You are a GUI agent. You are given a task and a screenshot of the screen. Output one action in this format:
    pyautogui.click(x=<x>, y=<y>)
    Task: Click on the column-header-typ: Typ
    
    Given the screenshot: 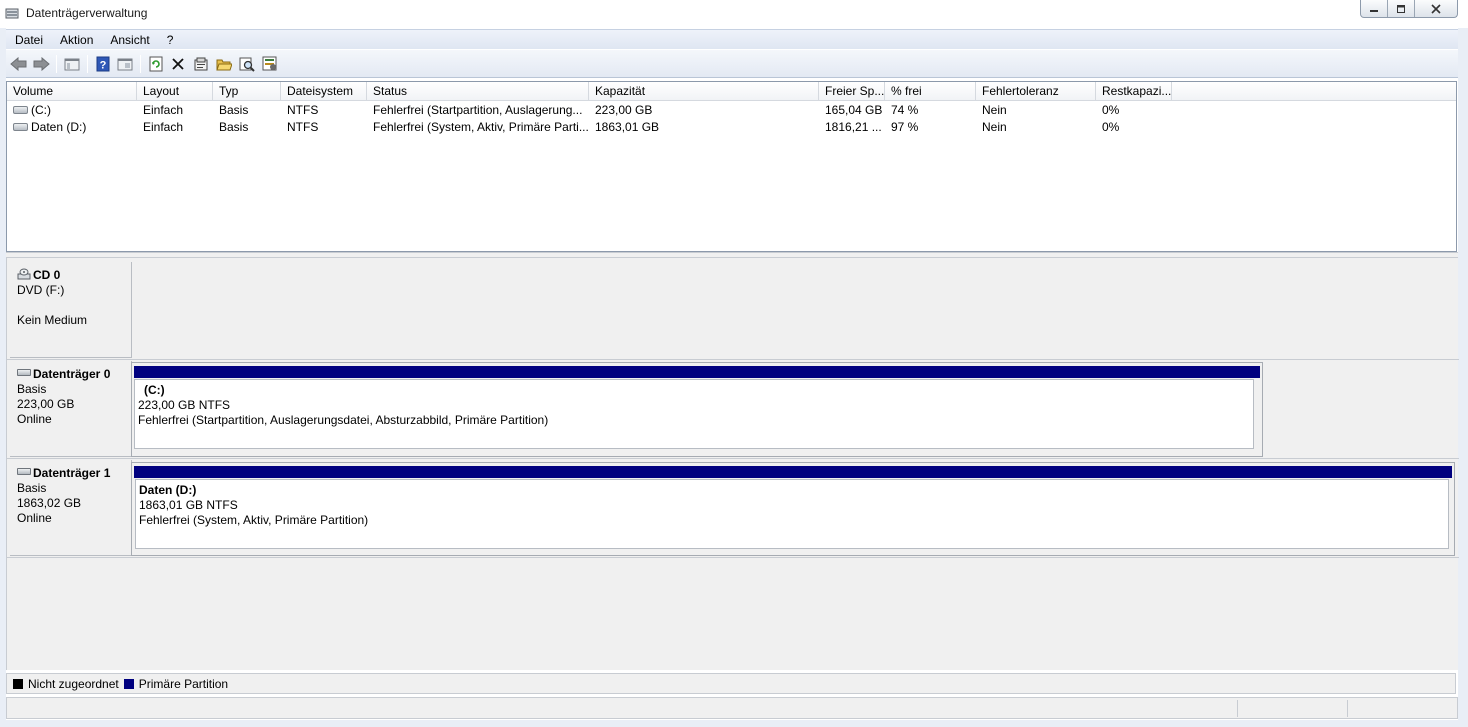 What is the action you would take?
    pyautogui.click(x=247, y=91)
    